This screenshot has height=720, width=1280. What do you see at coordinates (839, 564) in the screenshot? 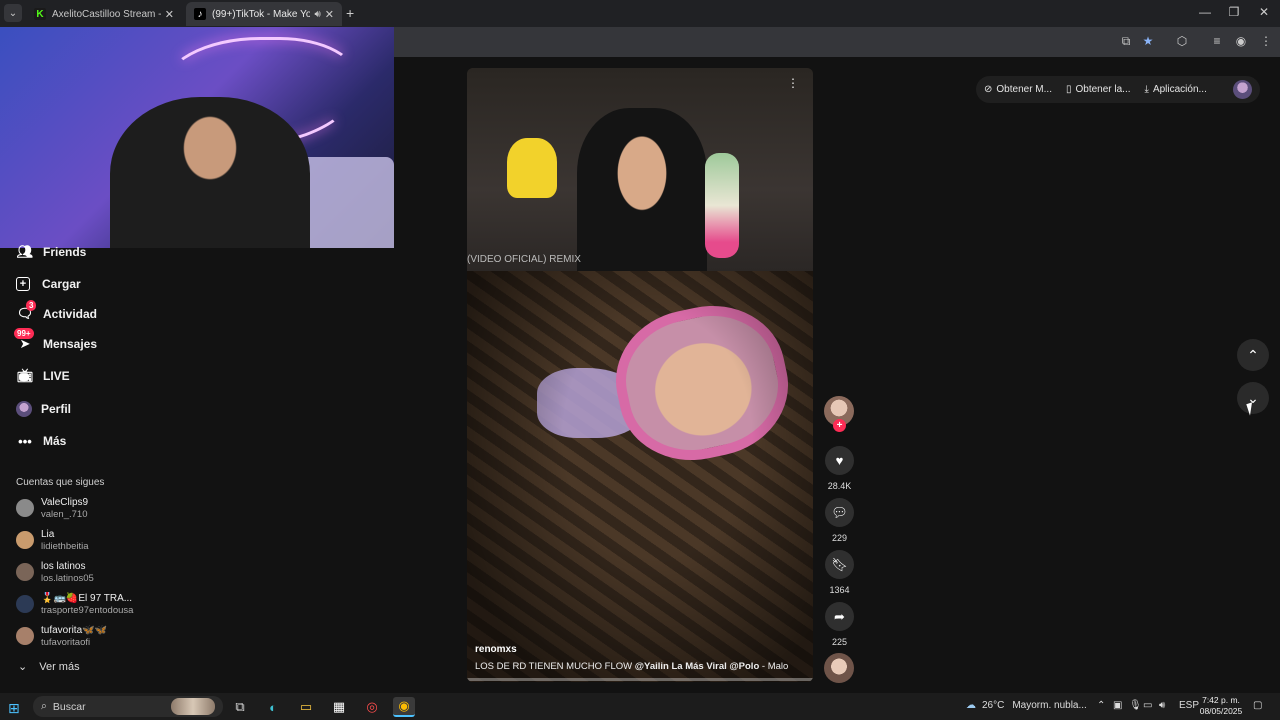
I see `save-button: 🔖︎` at bounding box center [839, 564].